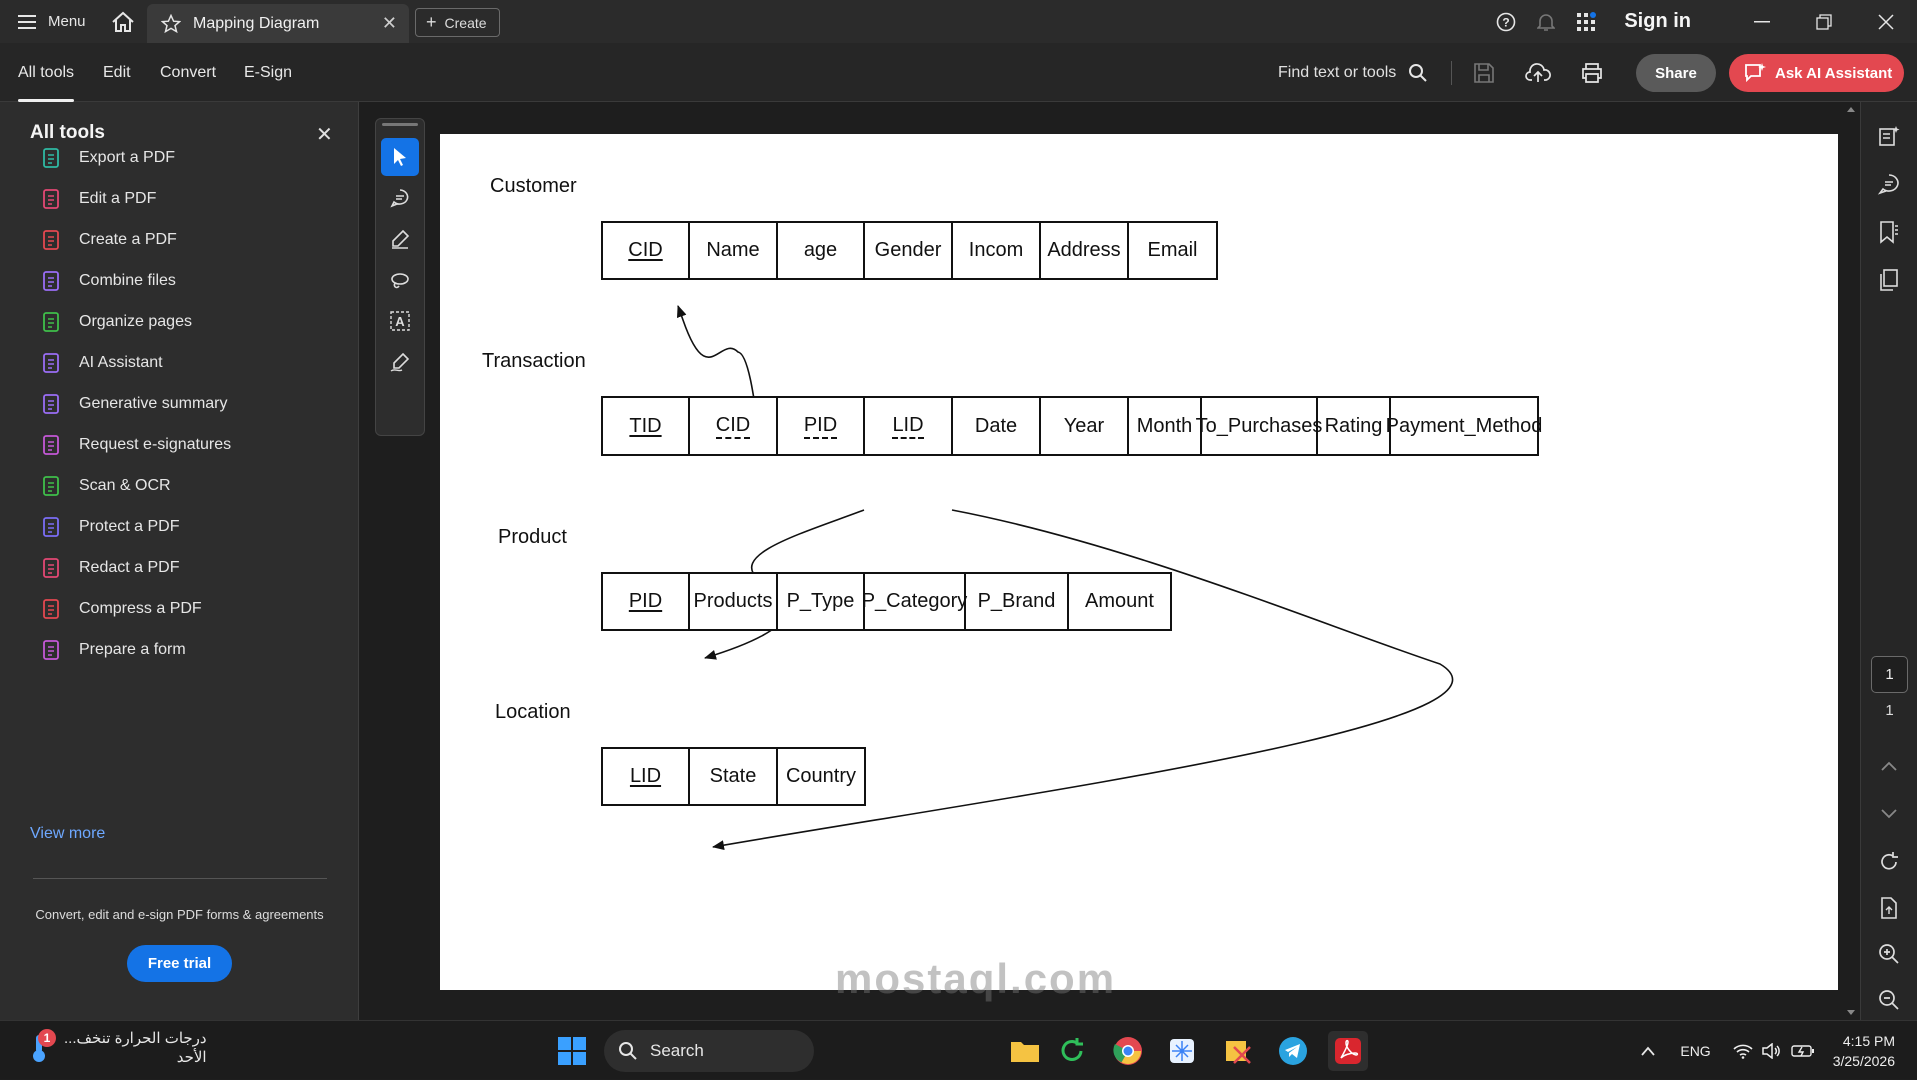 This screenshot has width=1917, height=1080. Describe the element at coordinates (1238, 1051) in the screenshot. I see `sticky-notes-icon` at that location.